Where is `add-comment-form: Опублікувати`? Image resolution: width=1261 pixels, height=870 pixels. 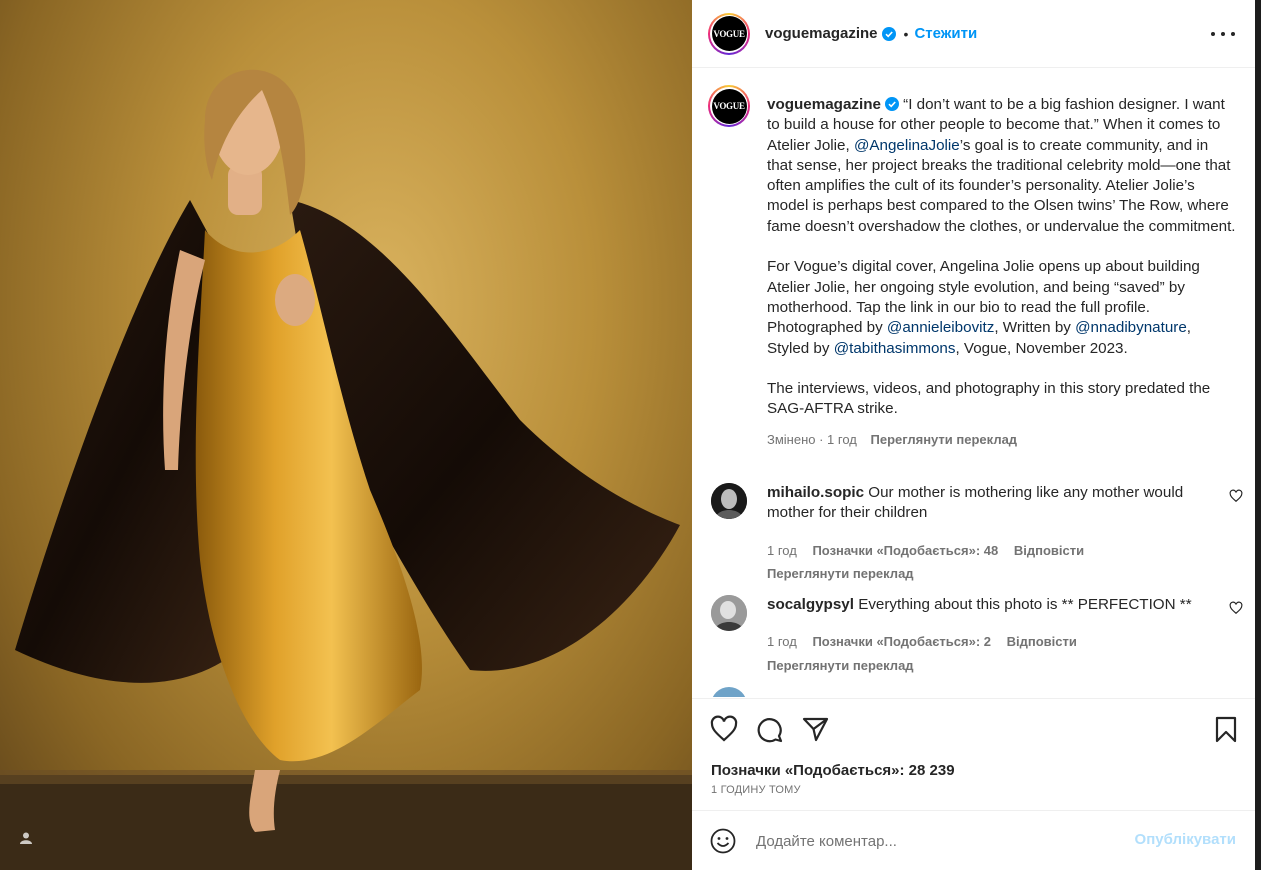
add-comment-form: Опублікувати is located at coordinates (973, 840).